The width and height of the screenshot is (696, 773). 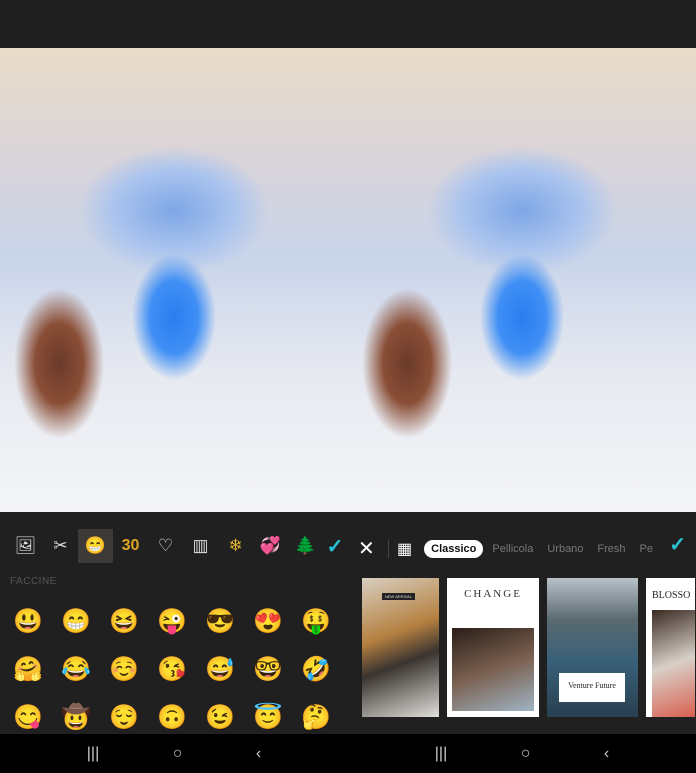 What do you see at coordinates (95, 546) in the screenshot?
I see `emoji-sticker-icon: 😁` at bounding box center [95, 546].